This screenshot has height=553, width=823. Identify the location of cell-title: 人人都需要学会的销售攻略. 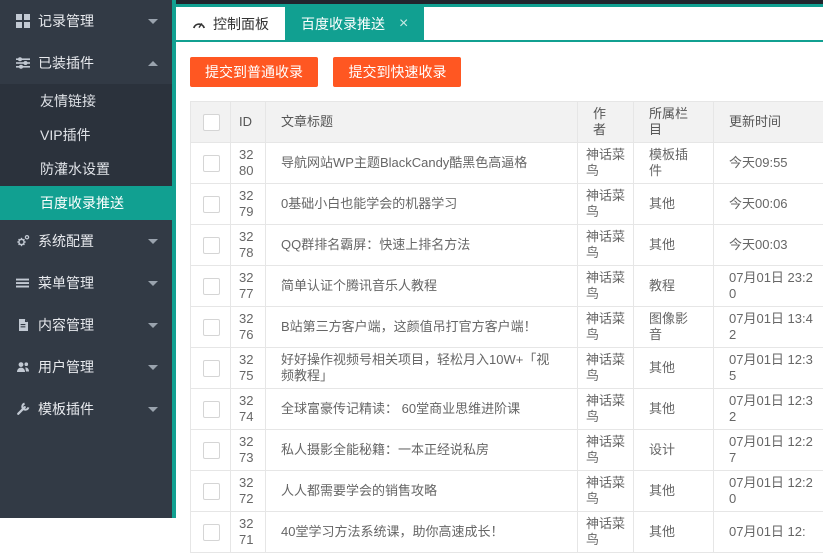
(422, 491).